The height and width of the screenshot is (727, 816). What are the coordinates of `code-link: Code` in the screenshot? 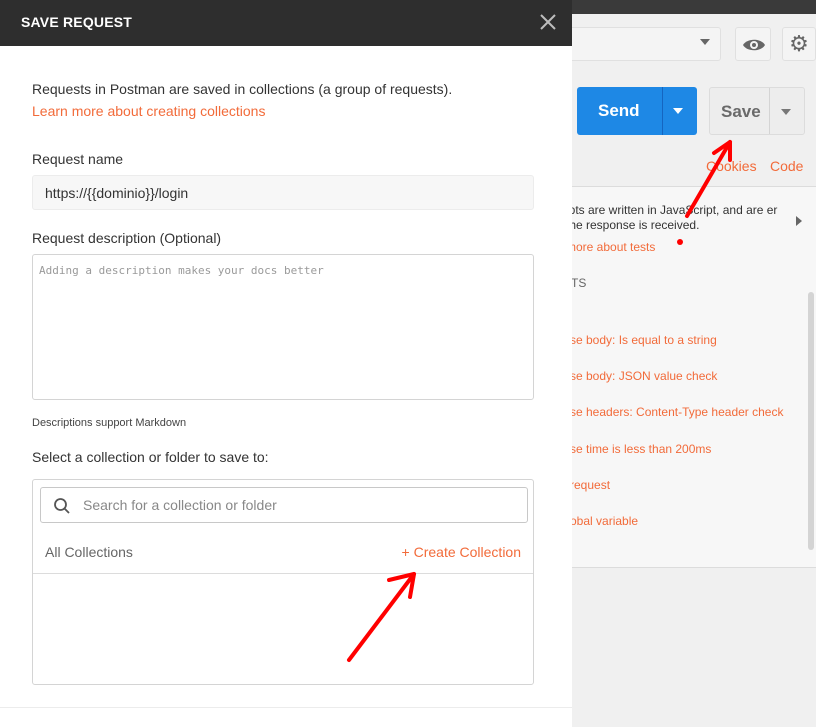 It's located at (786, 166).